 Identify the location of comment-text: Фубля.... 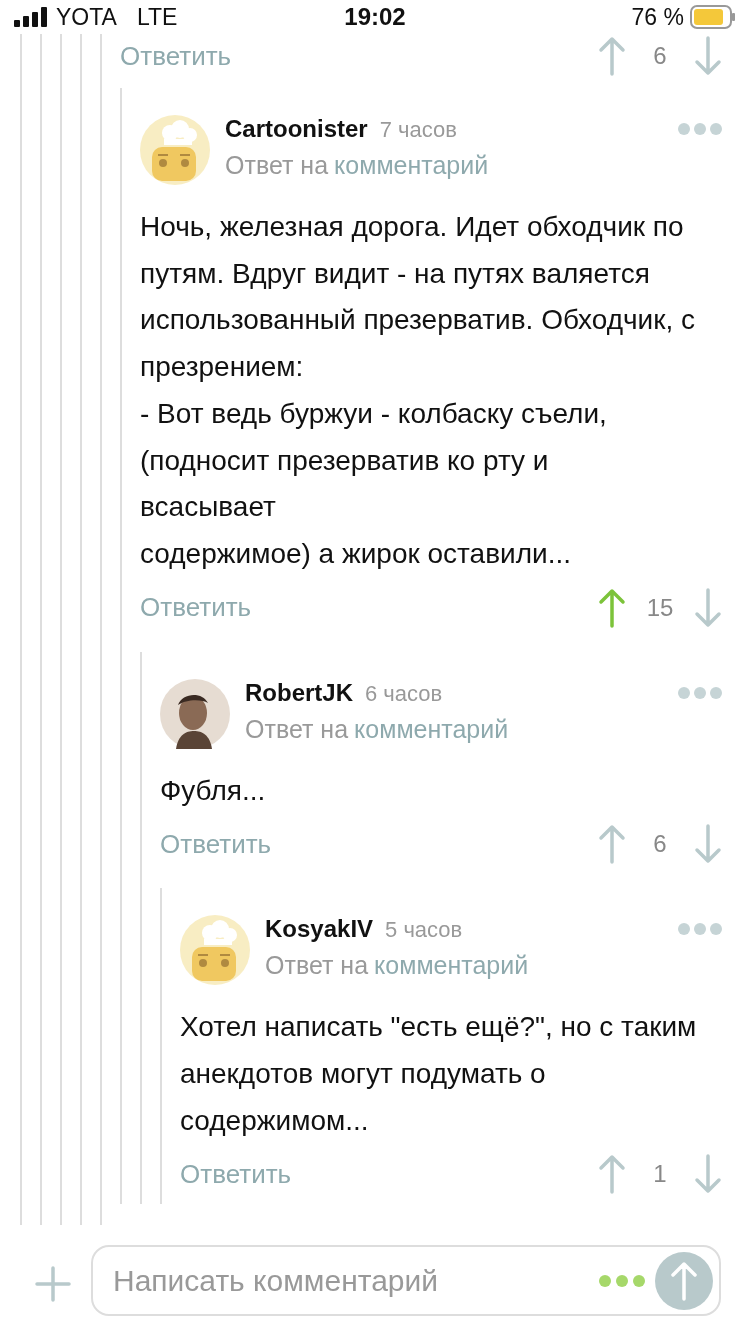
(213, 790).